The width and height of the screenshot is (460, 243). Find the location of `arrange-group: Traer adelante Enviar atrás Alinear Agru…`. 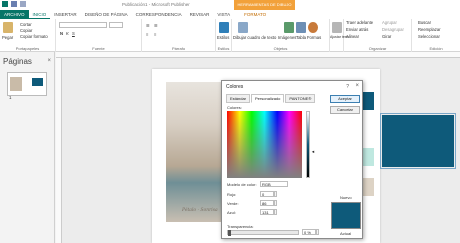

arrange-group: Traer adelante Enviar atrás Alinear Agru… is located at coordinates (378, 35).